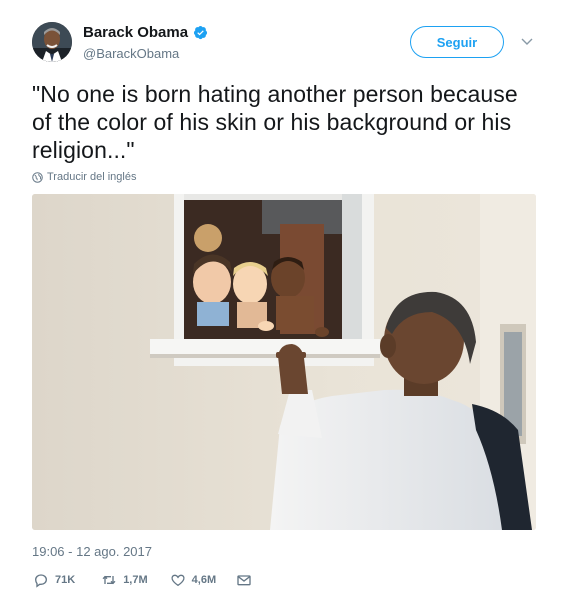  Describe the element at coordinates (54, 580) in the screenshot. I see `reply-button: 71K` at that location.